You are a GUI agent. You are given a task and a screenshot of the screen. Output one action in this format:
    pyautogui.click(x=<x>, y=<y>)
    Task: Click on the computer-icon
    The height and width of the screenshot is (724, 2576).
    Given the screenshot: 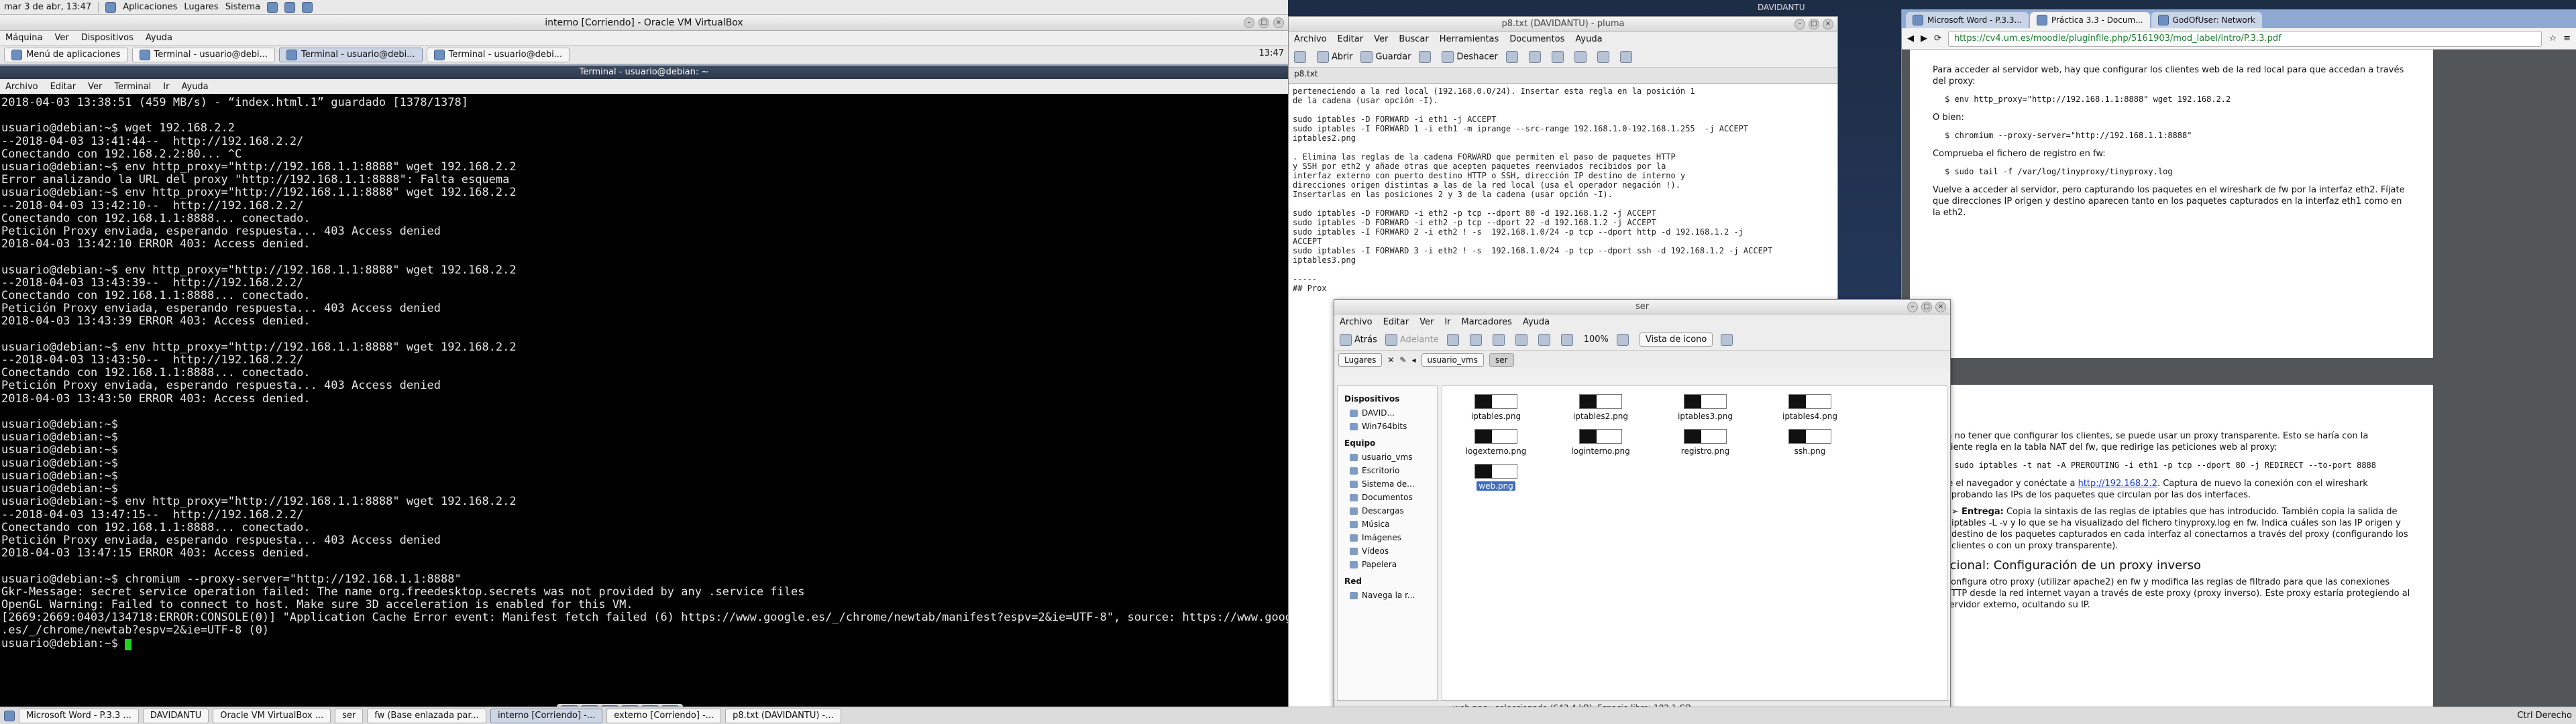 What is the action you would take?
    pyautogui.click(x=1544, y=339)
    